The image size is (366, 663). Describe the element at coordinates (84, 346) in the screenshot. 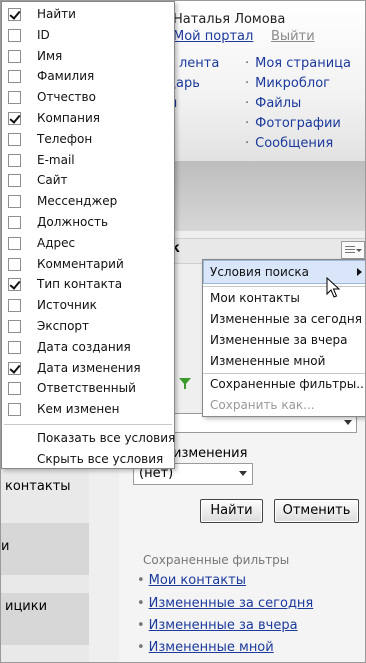

I see `condition-label: Дата создания` at that location.